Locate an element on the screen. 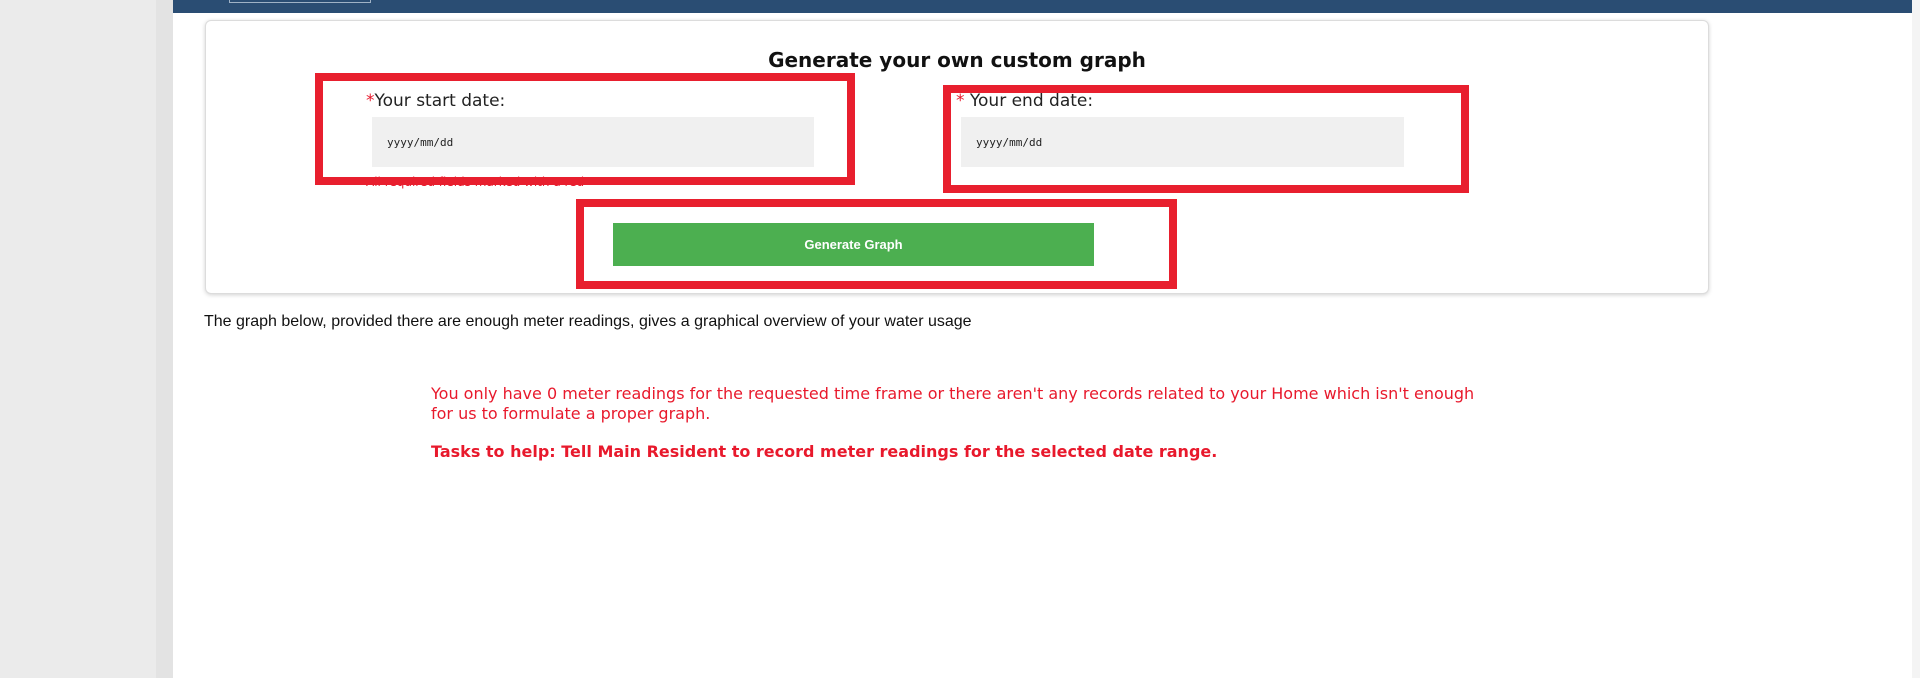 This screenshot has width=1920, height=678. left-gutter-edge is located at coordinates (164, 339).